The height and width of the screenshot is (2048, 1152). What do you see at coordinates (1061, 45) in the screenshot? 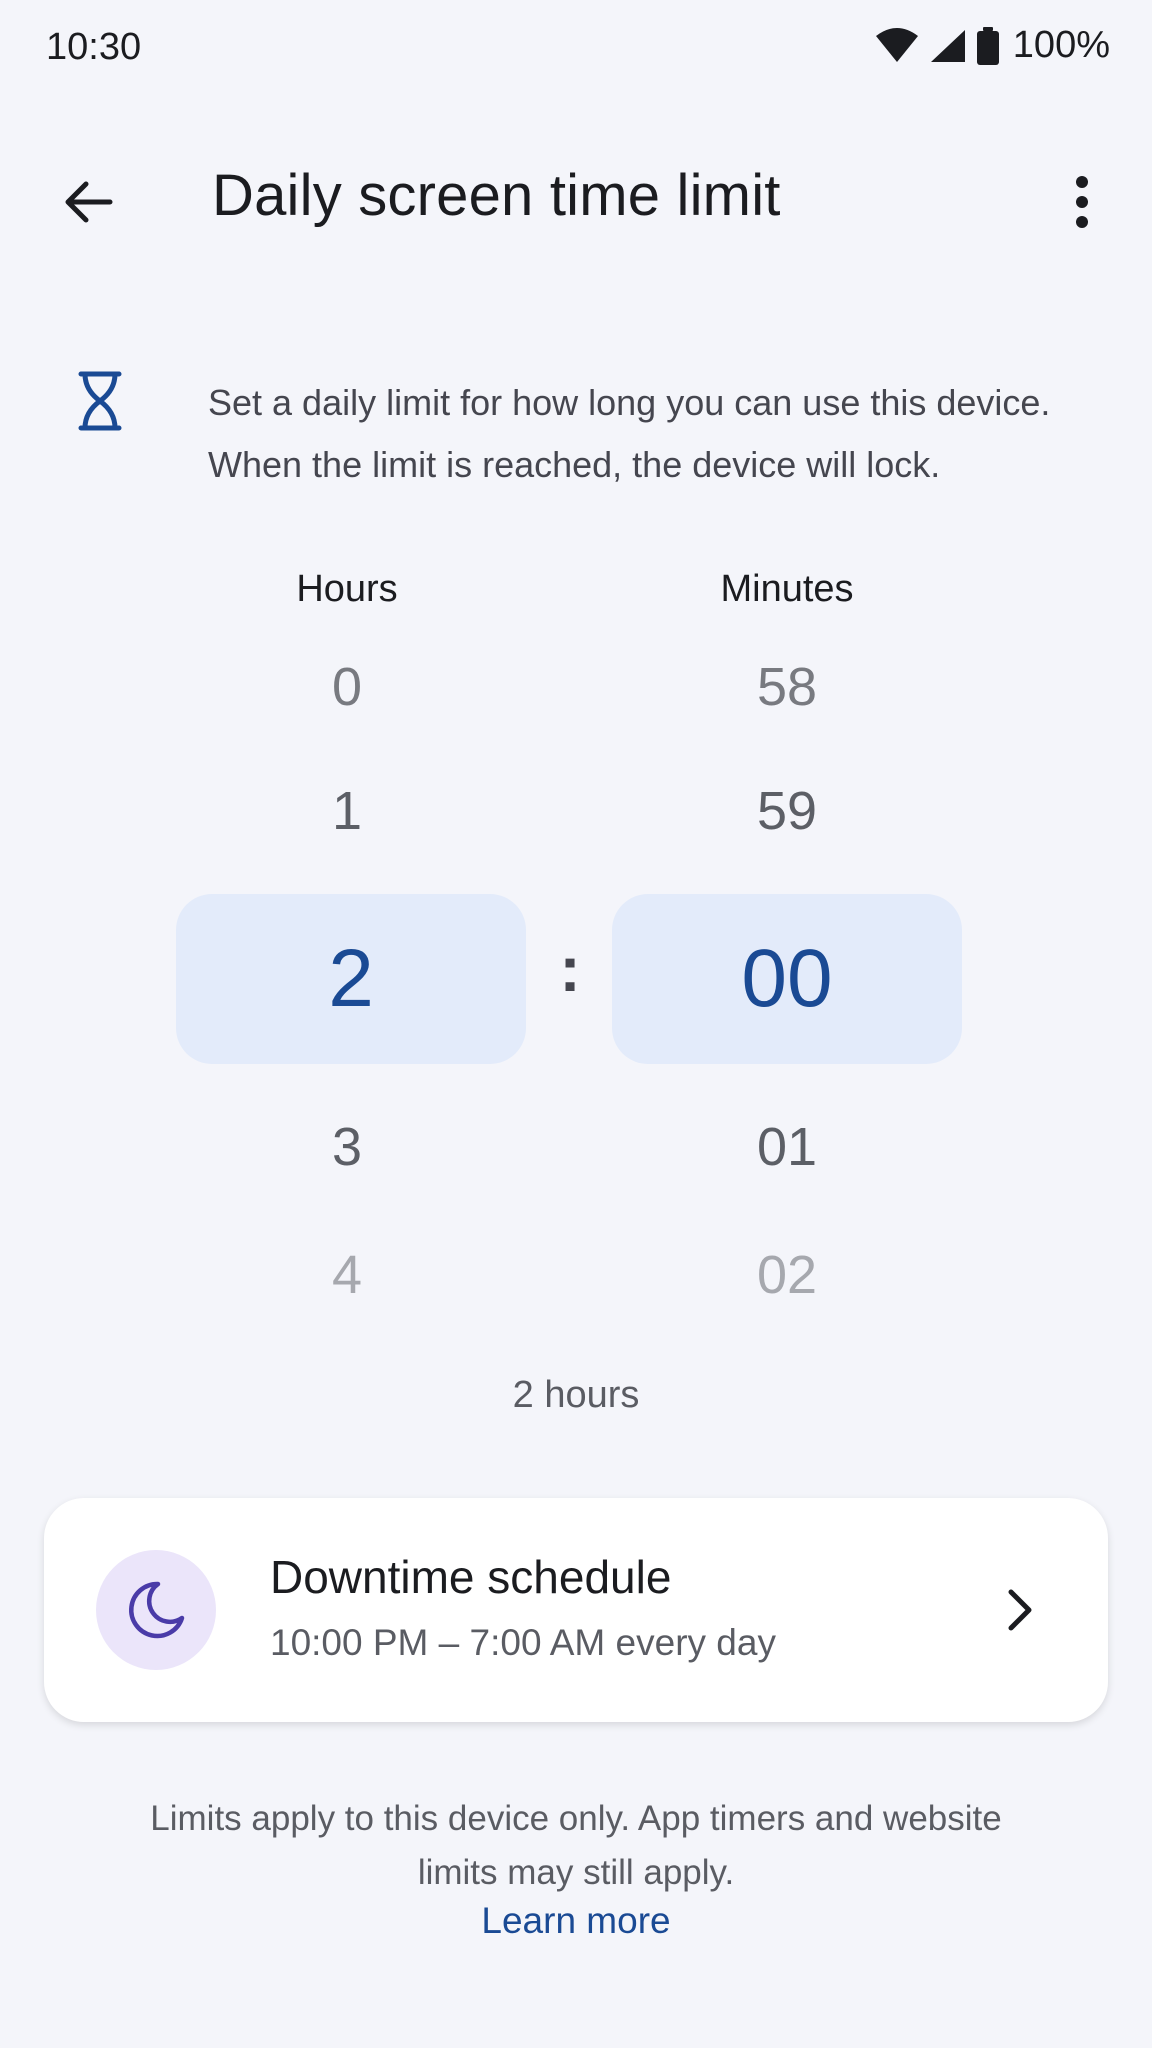
I see `battery-percentage: 100%` at bounding box center [1061, 45].